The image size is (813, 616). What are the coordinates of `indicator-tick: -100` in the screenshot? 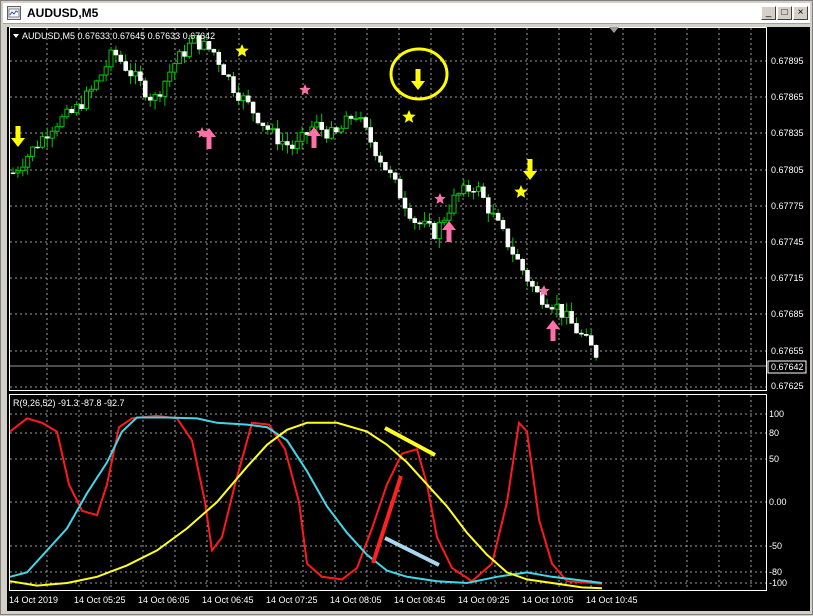 It's located at (778, 583).